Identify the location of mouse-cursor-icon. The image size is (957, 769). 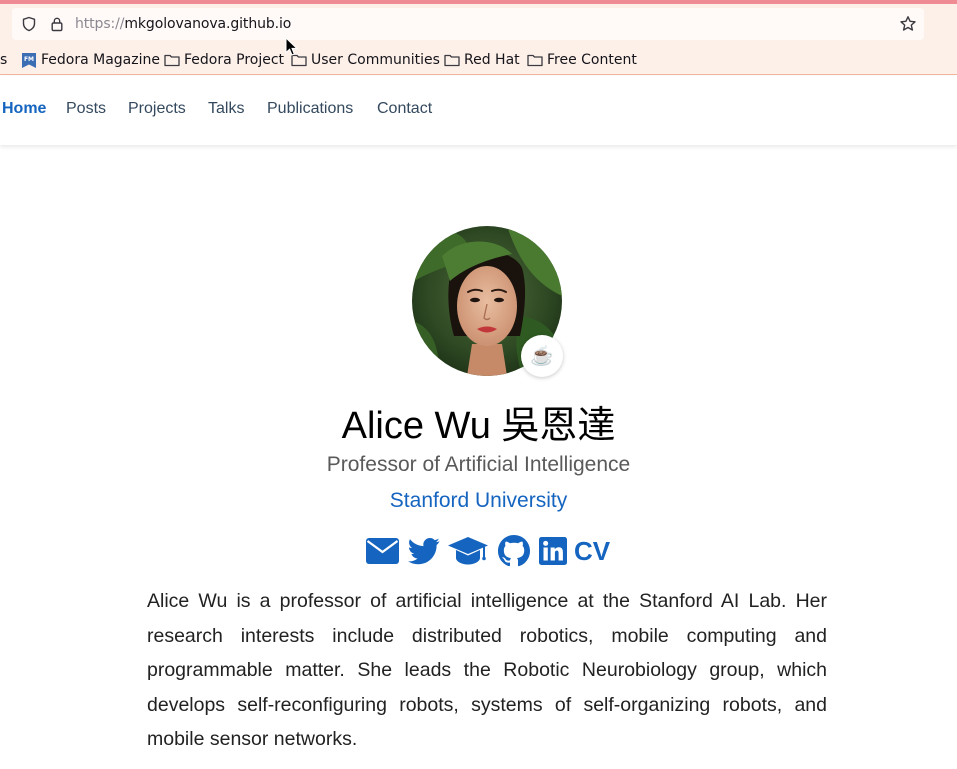
(292, 46).